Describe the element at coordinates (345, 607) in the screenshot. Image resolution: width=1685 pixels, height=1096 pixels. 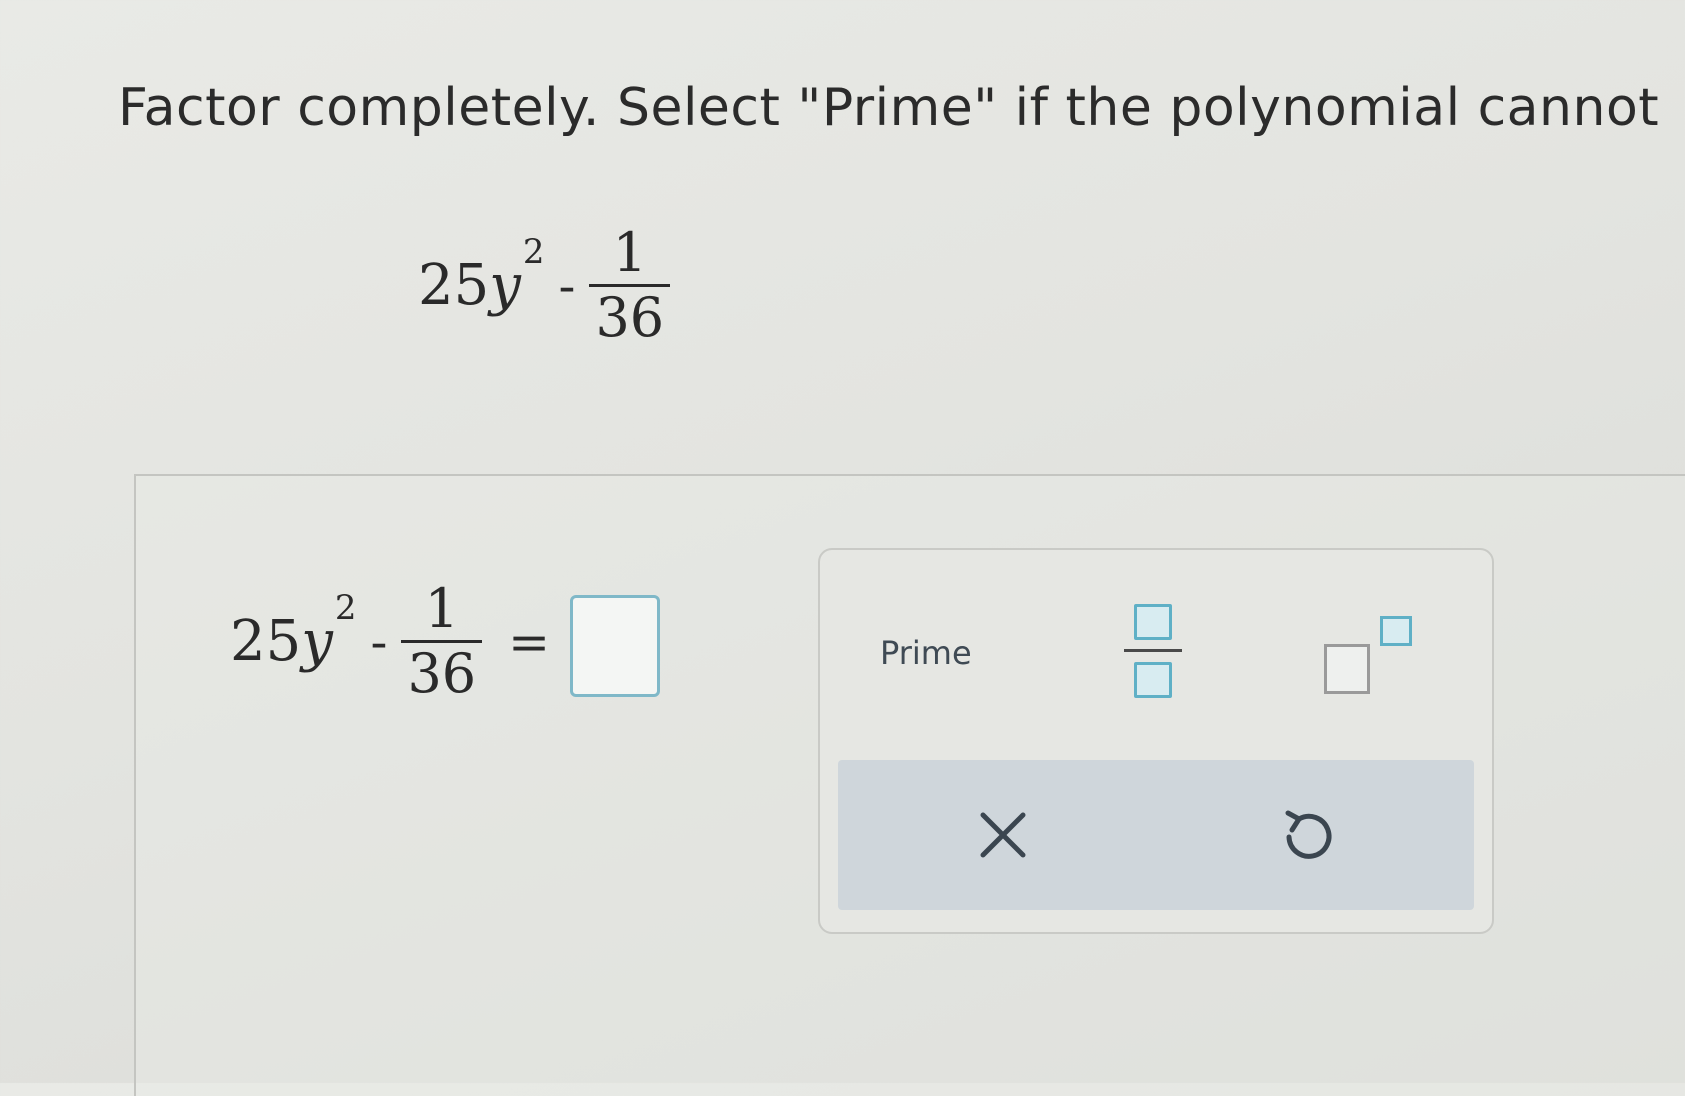
I see `answer-exponent: 2` at that location.